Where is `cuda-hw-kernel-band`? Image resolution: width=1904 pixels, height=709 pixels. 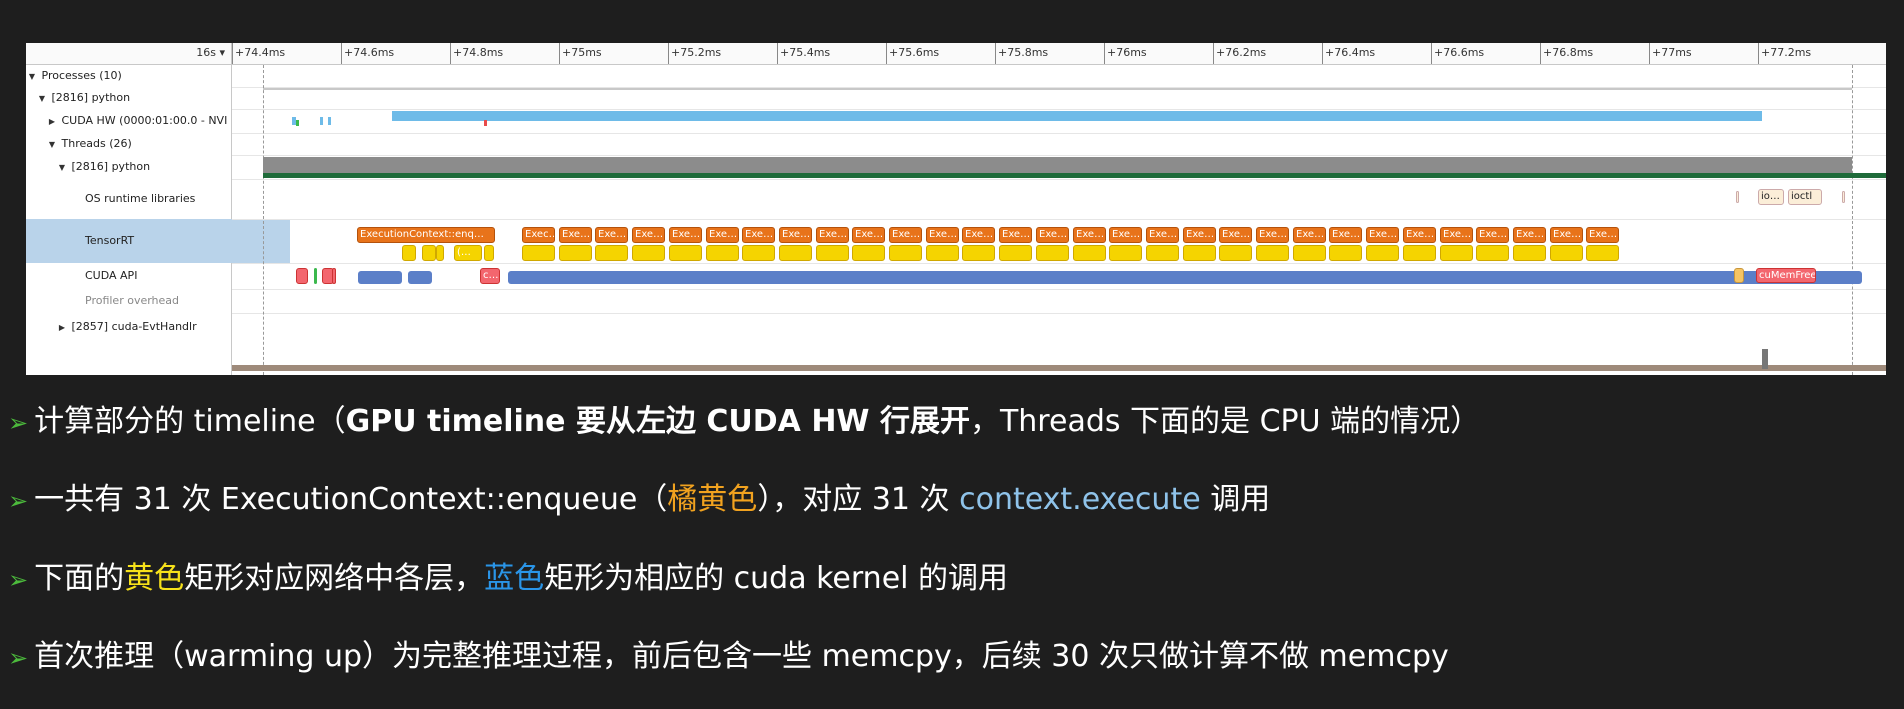
cuda-hw-kernel-band is located at coordinates (1077, 116).